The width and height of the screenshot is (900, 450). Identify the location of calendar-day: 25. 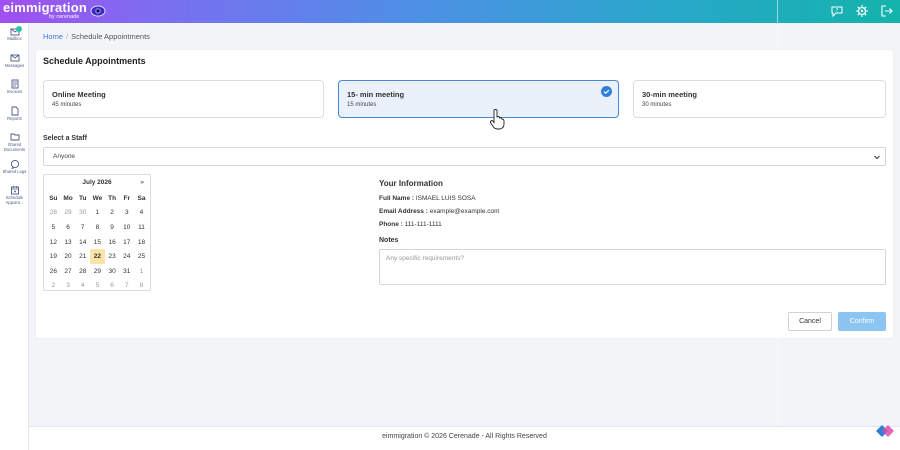
(141, 256).